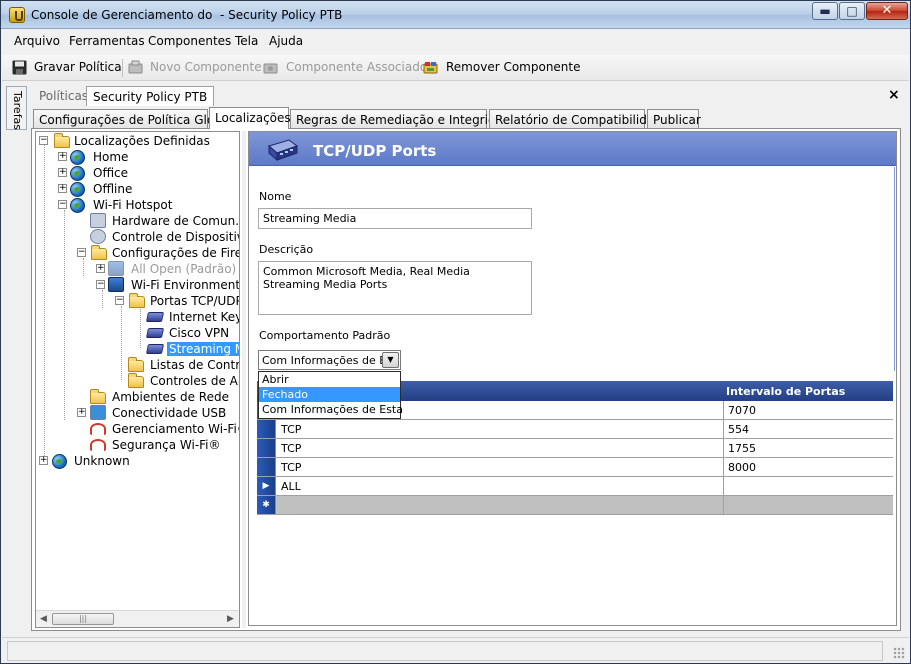  What do you see at coordinates (742, 410) in the screenshot?
I see `ports-cell: 7070` at bounding box center [742, 410].